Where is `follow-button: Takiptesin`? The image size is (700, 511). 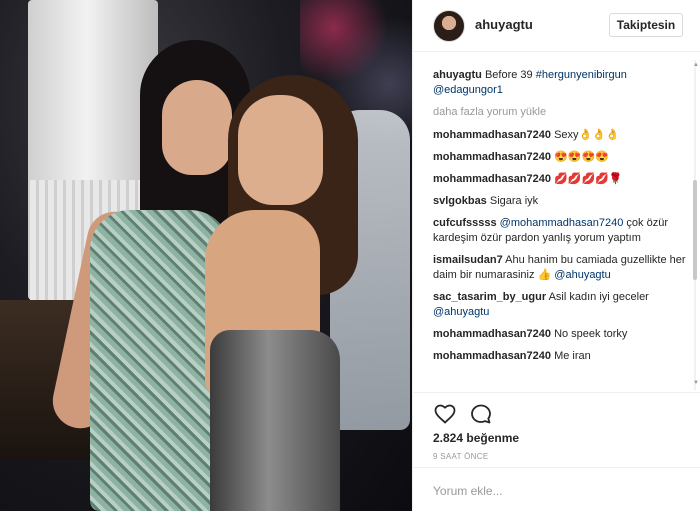
follow-button: Takiptesin is located at coordinates (646, 25).